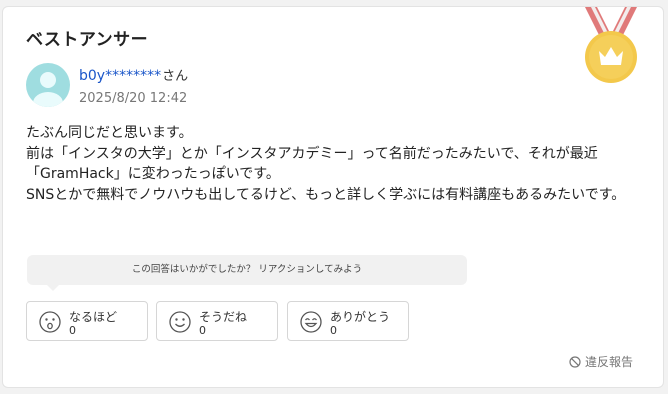  What do you see at coordinates (223, 317) in the screenshot?
I see `reaction-label: そうだね` at bounding box center [223, 317].